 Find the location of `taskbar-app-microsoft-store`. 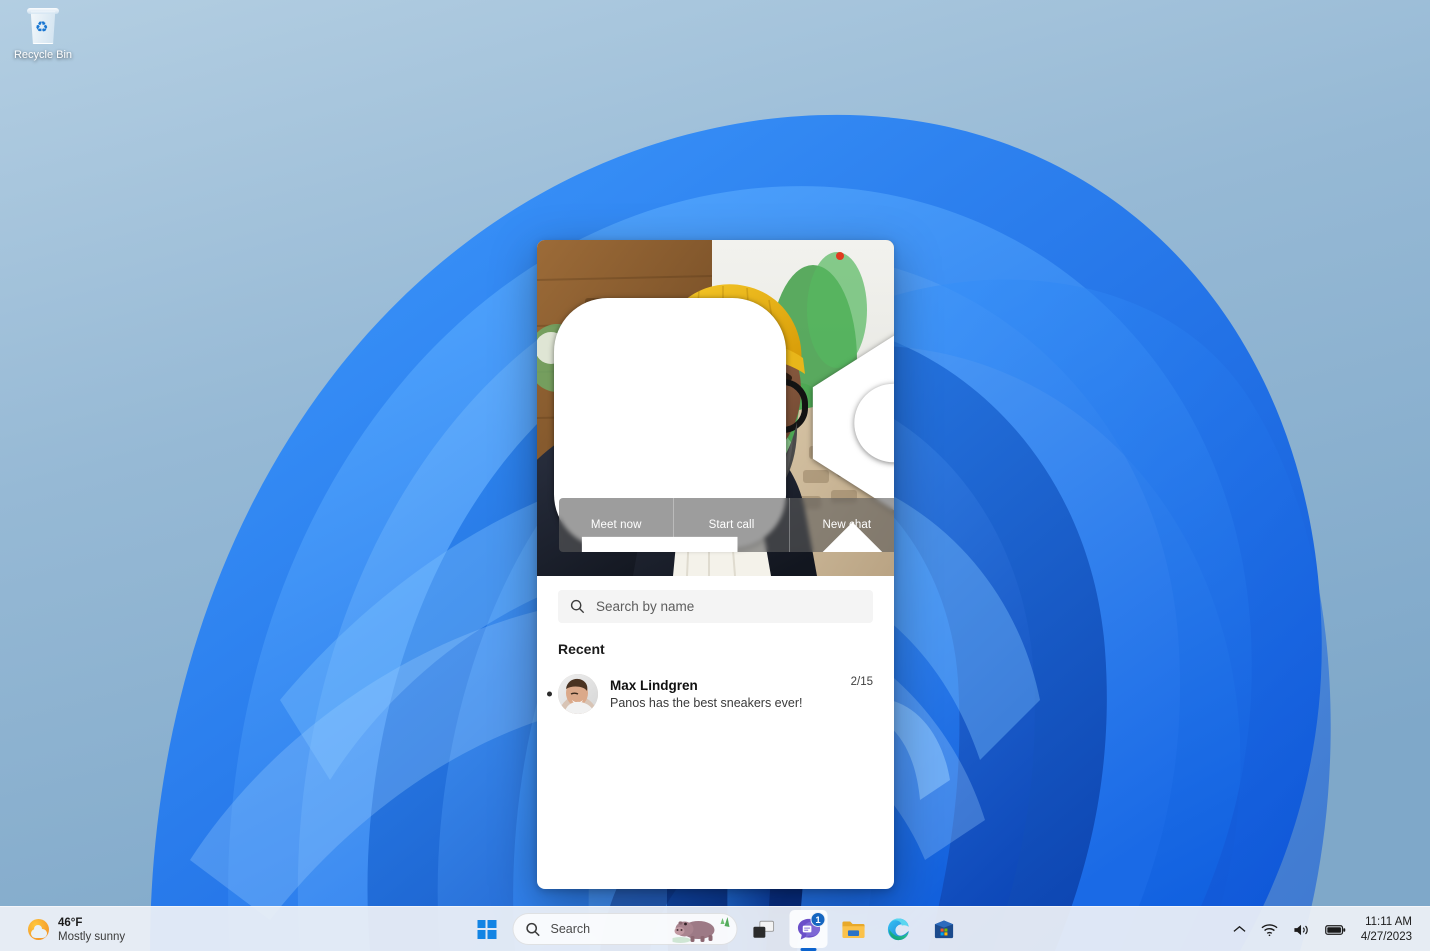

taskbar-app-microsoft-store is located at coordinates (944, 929).